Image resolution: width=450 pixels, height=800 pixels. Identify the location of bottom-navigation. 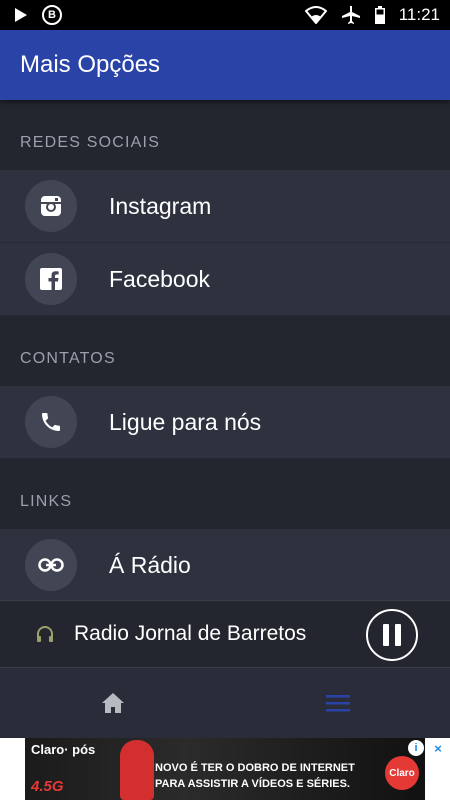
(225, 703).